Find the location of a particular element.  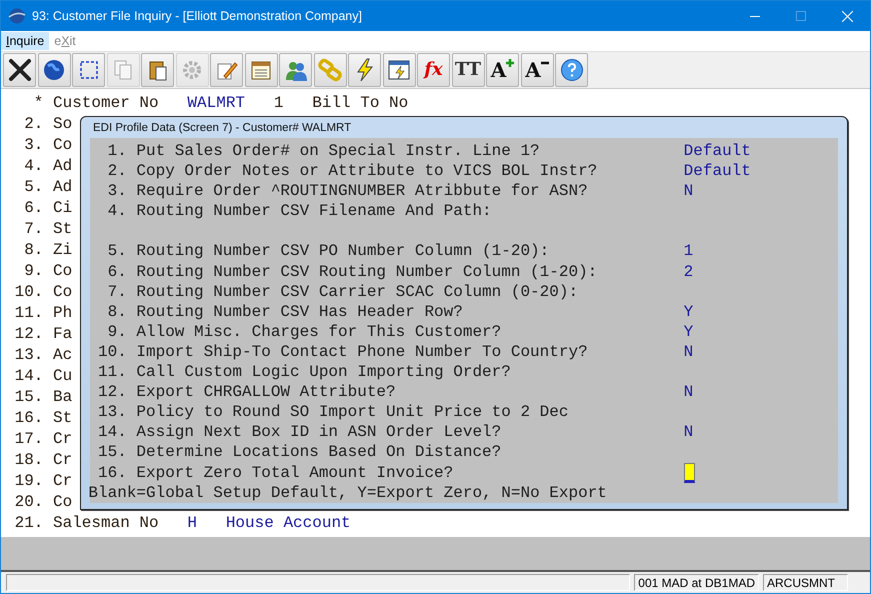

line-number: 2. is located at coordinates (33, 124).